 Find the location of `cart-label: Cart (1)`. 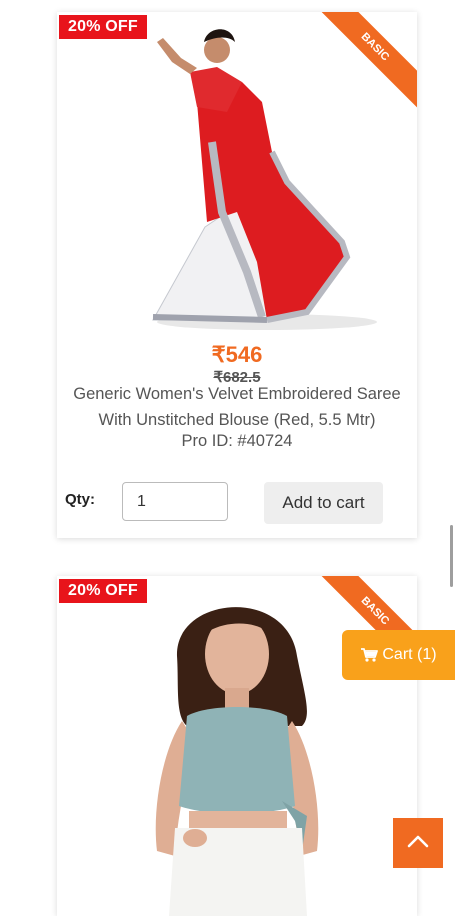

cart-label: Cart (1) is located at coordinates (409, 654).